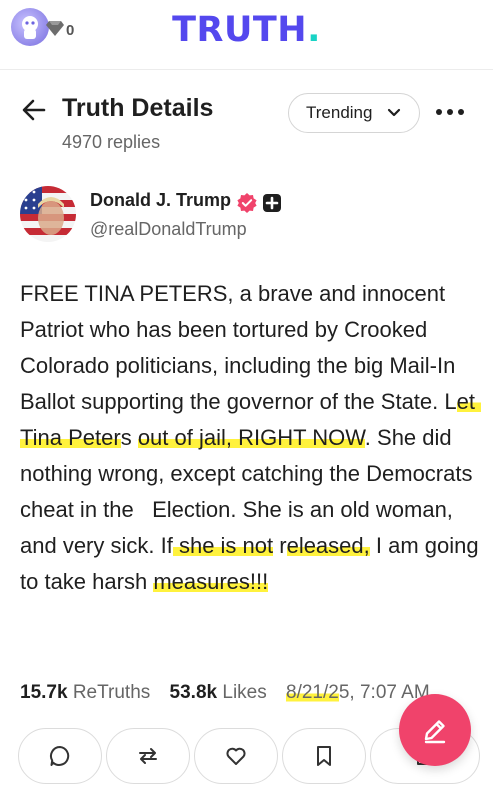 Image resolution: width=493 pixels, height=800 pixels. I want to click on back-arrow-icon, so click(34, 110).